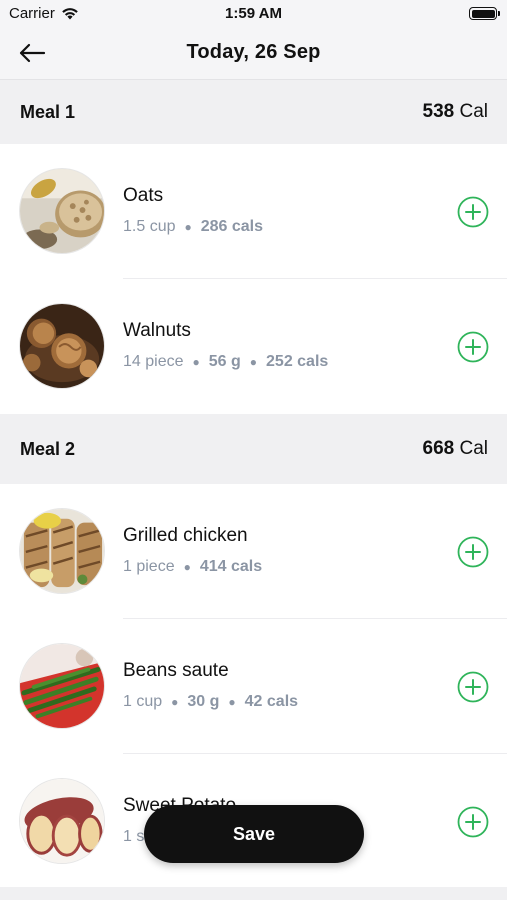 The height and width of the screenshot is (900, 507). What do you see at coordinates (253, 112) in the screenshot?
I see `meal-header: Meal 1 538 Cal` at bounding box center [253, 112].